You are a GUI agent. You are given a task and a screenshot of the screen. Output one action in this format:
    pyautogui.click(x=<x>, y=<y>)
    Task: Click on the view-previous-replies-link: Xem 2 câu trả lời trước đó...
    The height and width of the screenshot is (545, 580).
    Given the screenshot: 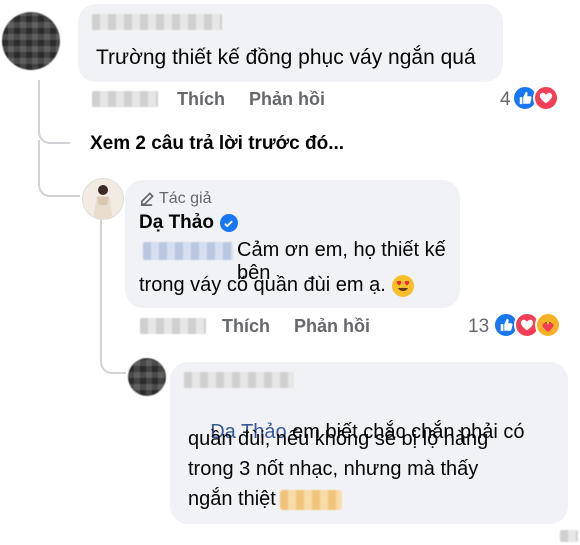 What is the action you would take?
    pyautogui.click(x=217, y=144)
    